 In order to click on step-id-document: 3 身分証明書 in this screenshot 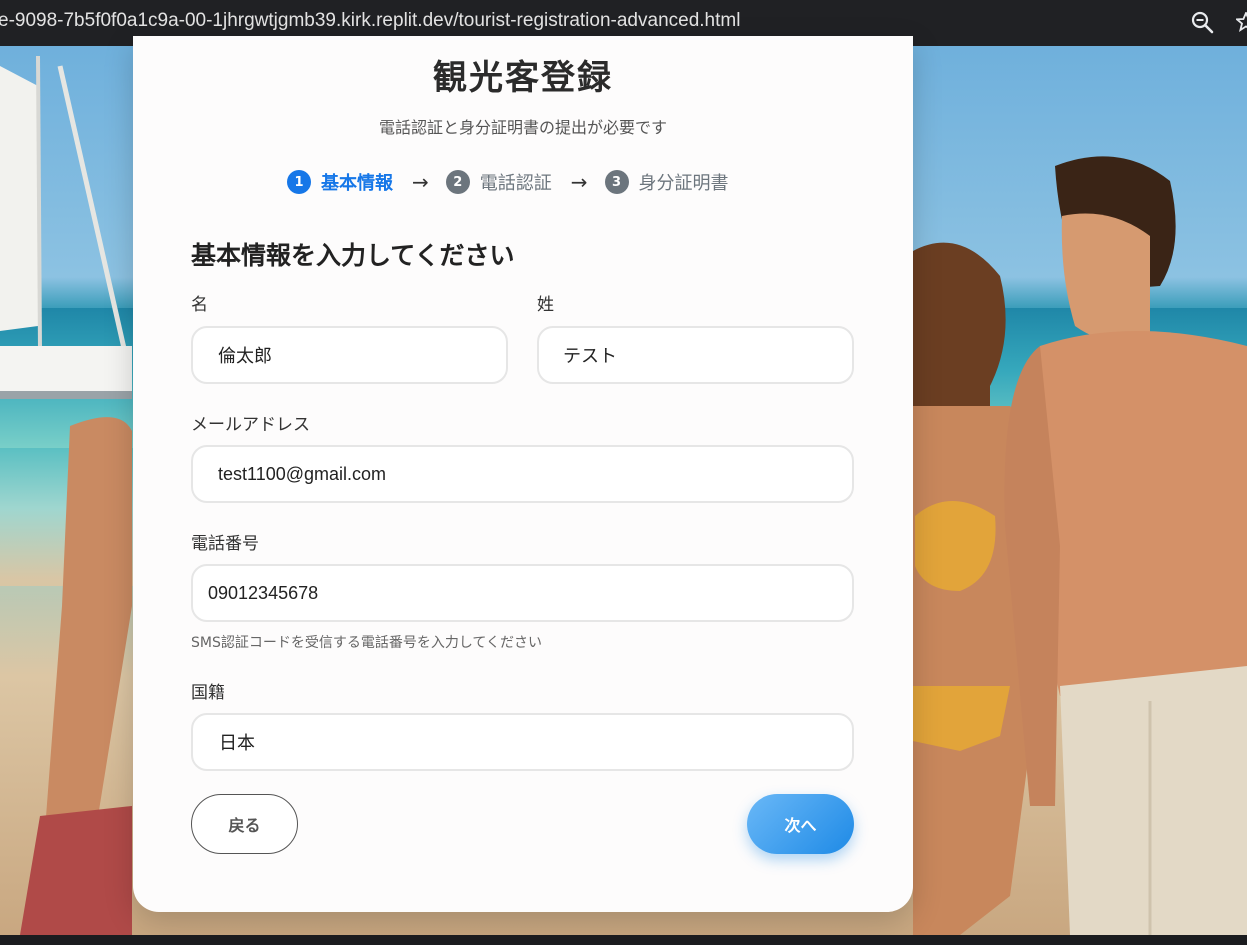, I will do `click(666, 182)`.